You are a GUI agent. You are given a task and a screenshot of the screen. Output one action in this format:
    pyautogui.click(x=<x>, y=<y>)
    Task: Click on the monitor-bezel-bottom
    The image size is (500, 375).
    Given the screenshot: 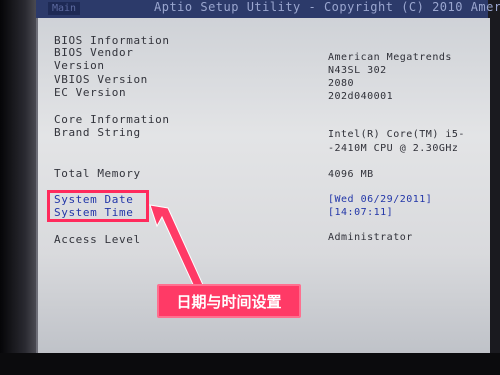 What is the action you would take?
    pyautogui.click(x=250, y=364)
    